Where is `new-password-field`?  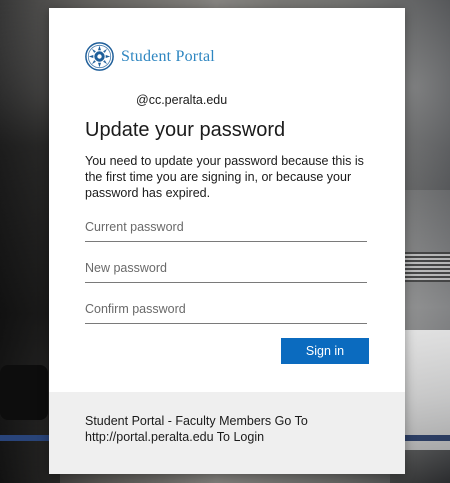
new-password-field is located at coordinates (226, 268).